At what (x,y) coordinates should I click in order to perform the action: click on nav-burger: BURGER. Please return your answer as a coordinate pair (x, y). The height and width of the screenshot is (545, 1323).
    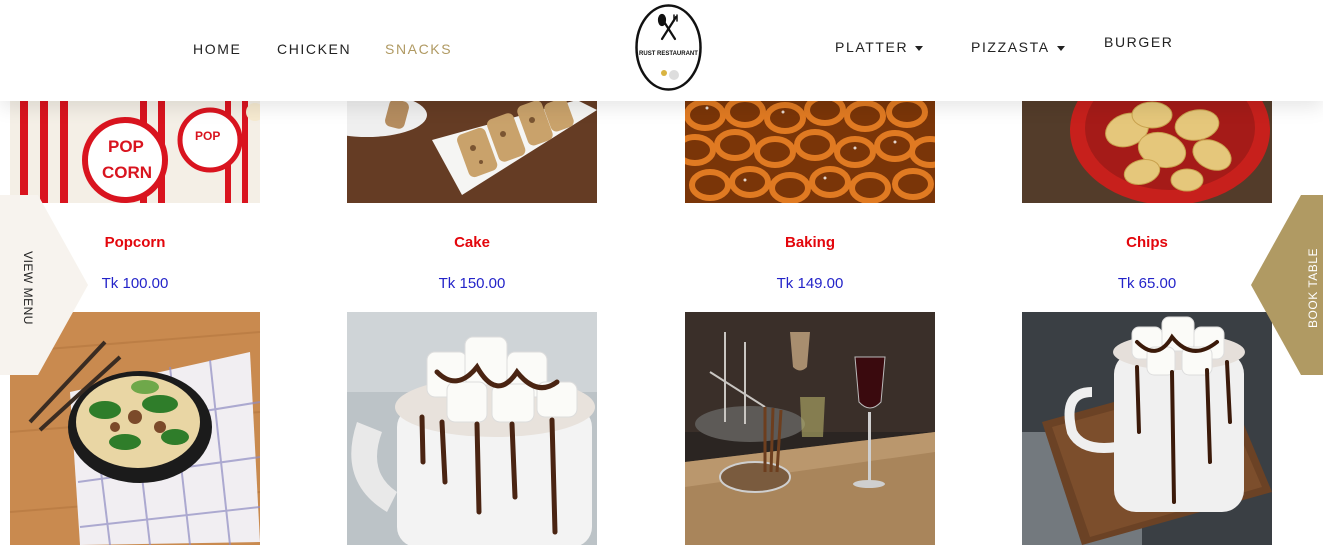
    Looking at the image, I should click on (1139, 42).